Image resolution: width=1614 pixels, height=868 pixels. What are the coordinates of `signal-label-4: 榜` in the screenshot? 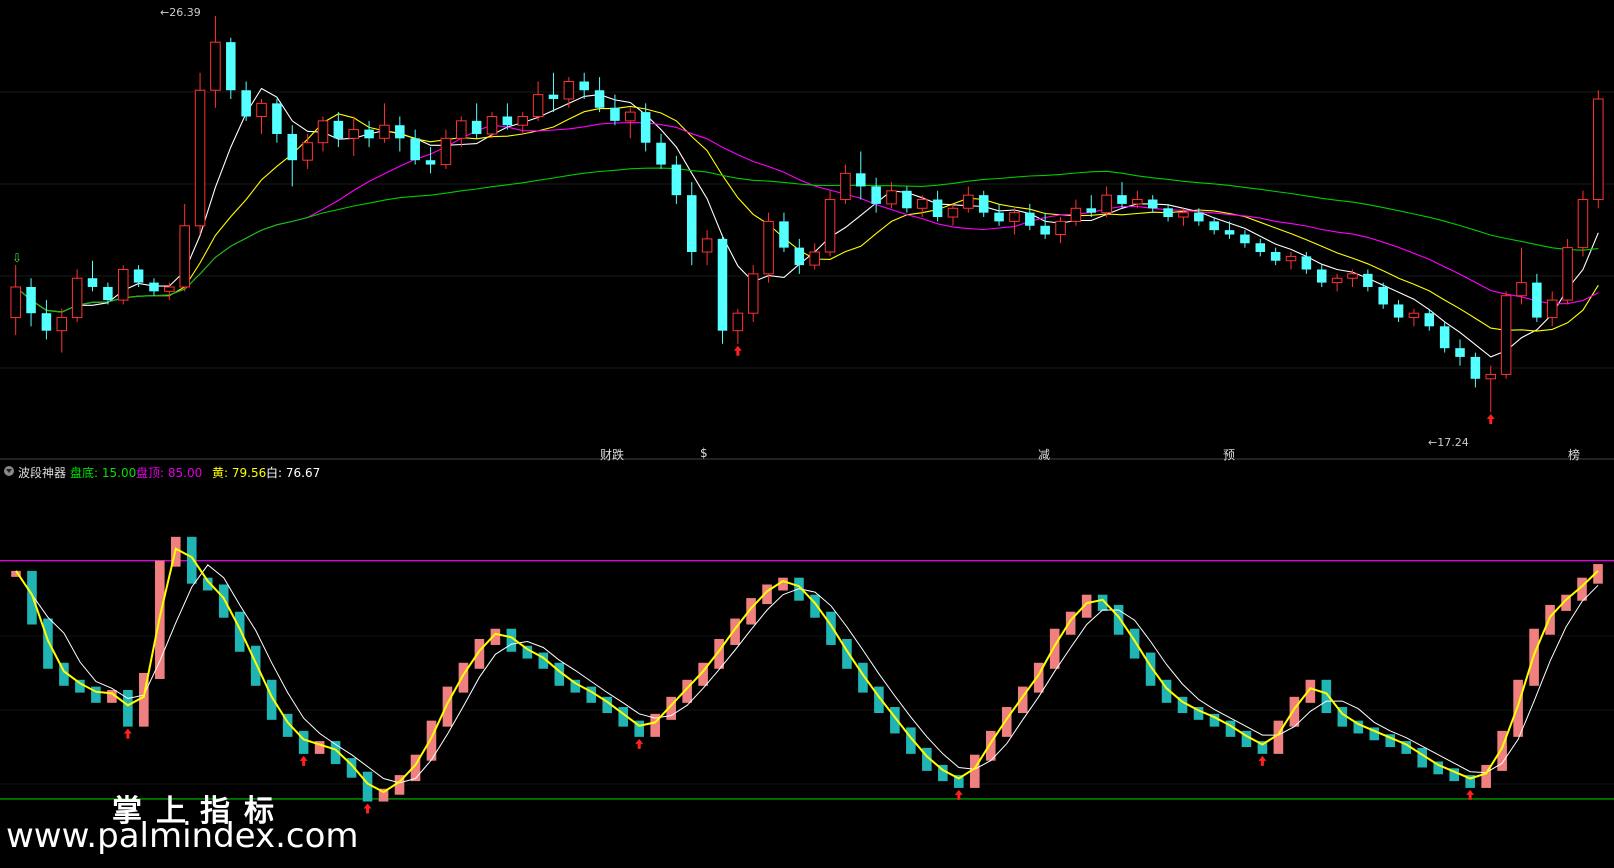 It's located at (1574, 455).